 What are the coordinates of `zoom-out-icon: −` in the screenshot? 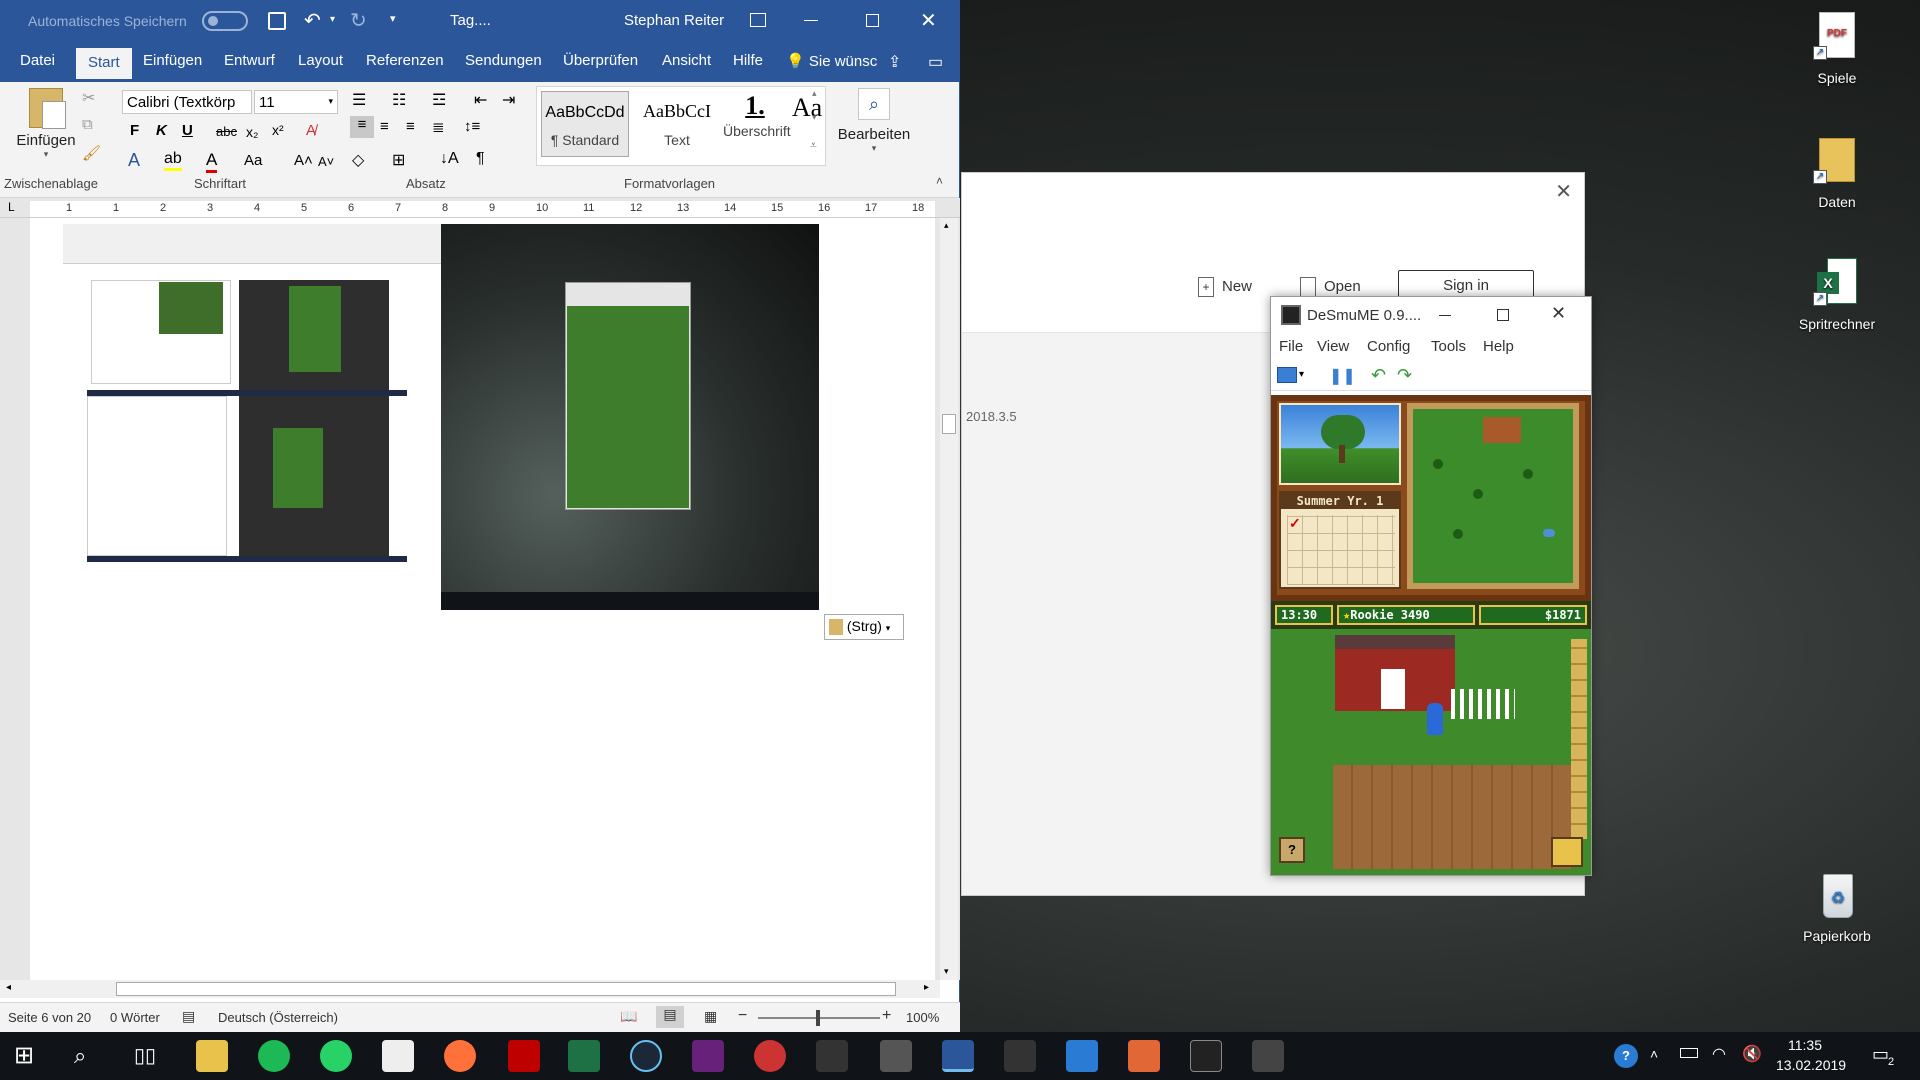 It's located at (742, 1016).